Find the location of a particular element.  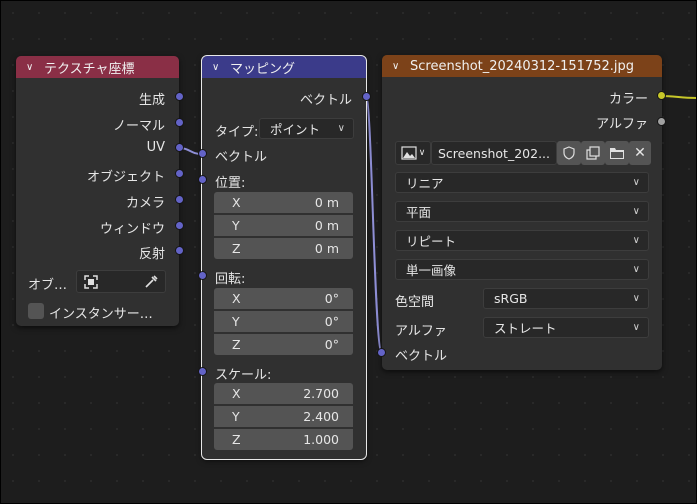

folder-icon is located at coordinates (617, 153).